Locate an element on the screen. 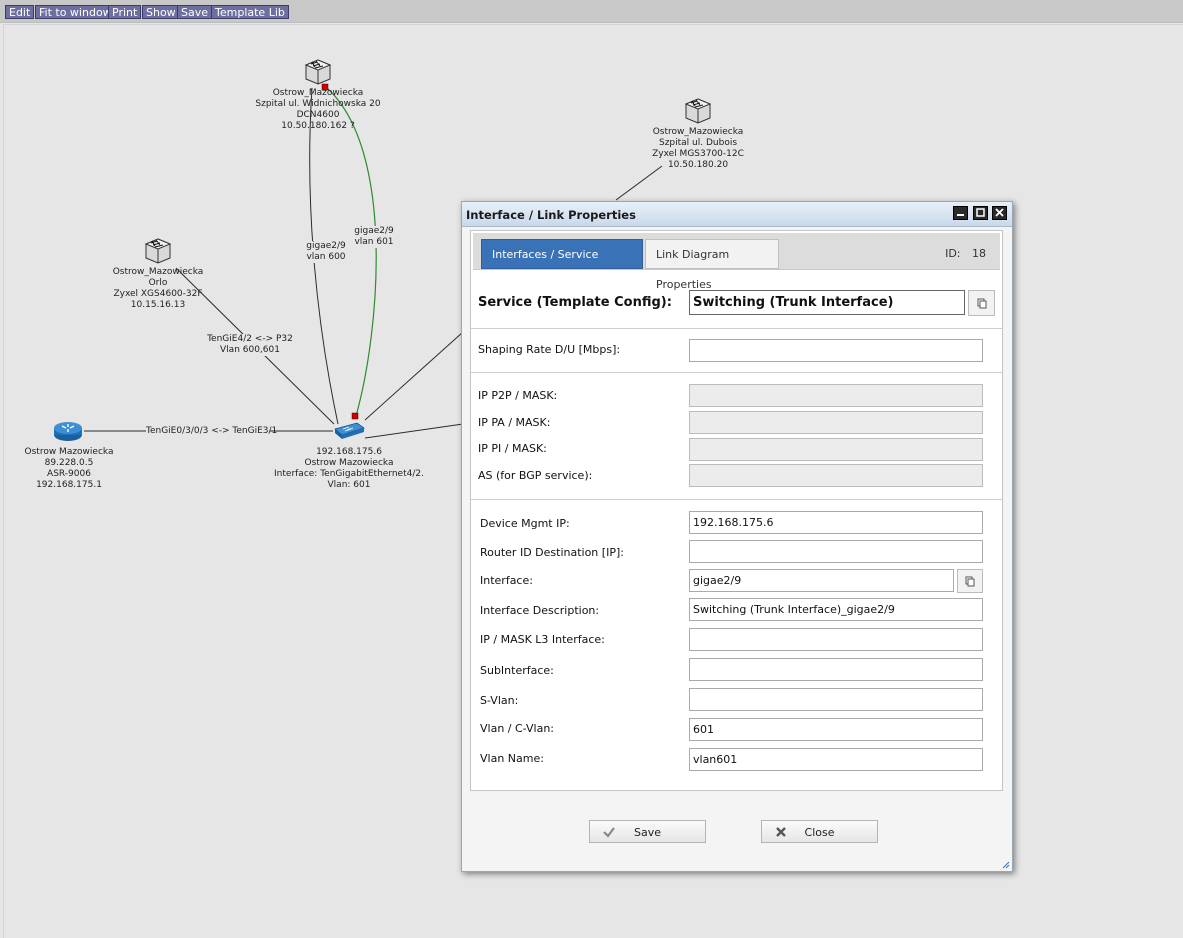 The width and height of the screenshot is (1183, 938). router-id-label: Router ID Destination [IP]: is located at coordinates (552, 552).